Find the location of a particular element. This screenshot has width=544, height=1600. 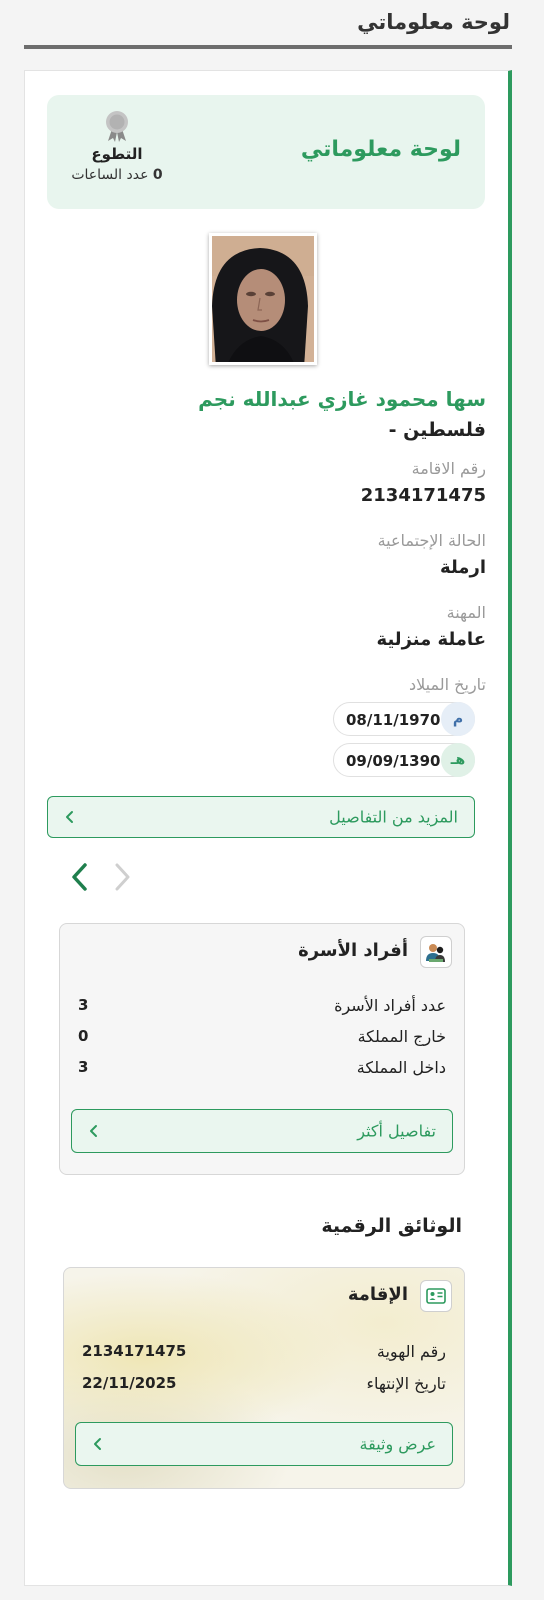

dashboard-title: لوحة معلوماتي is located at coordinates (380, 149).